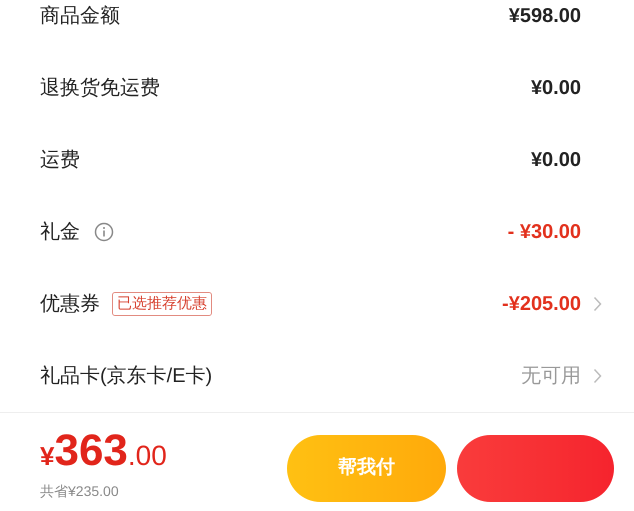 The image size is (634, 511). Describe the element at coordinates (80, 491) in the screenshot. I see `savings-text: 共省¥235.00` at that location.